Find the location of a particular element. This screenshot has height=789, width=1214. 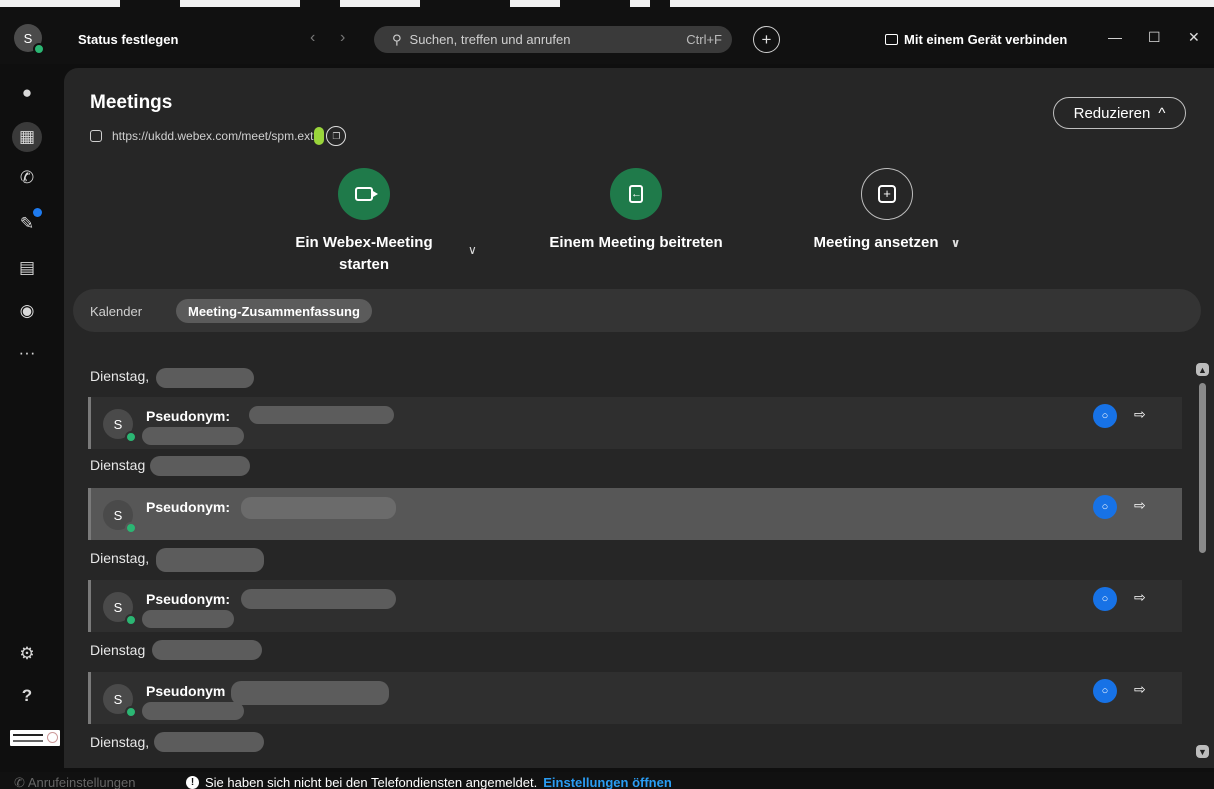

scroll-down-icon: ▼ is located at coordinates (1202, 751).